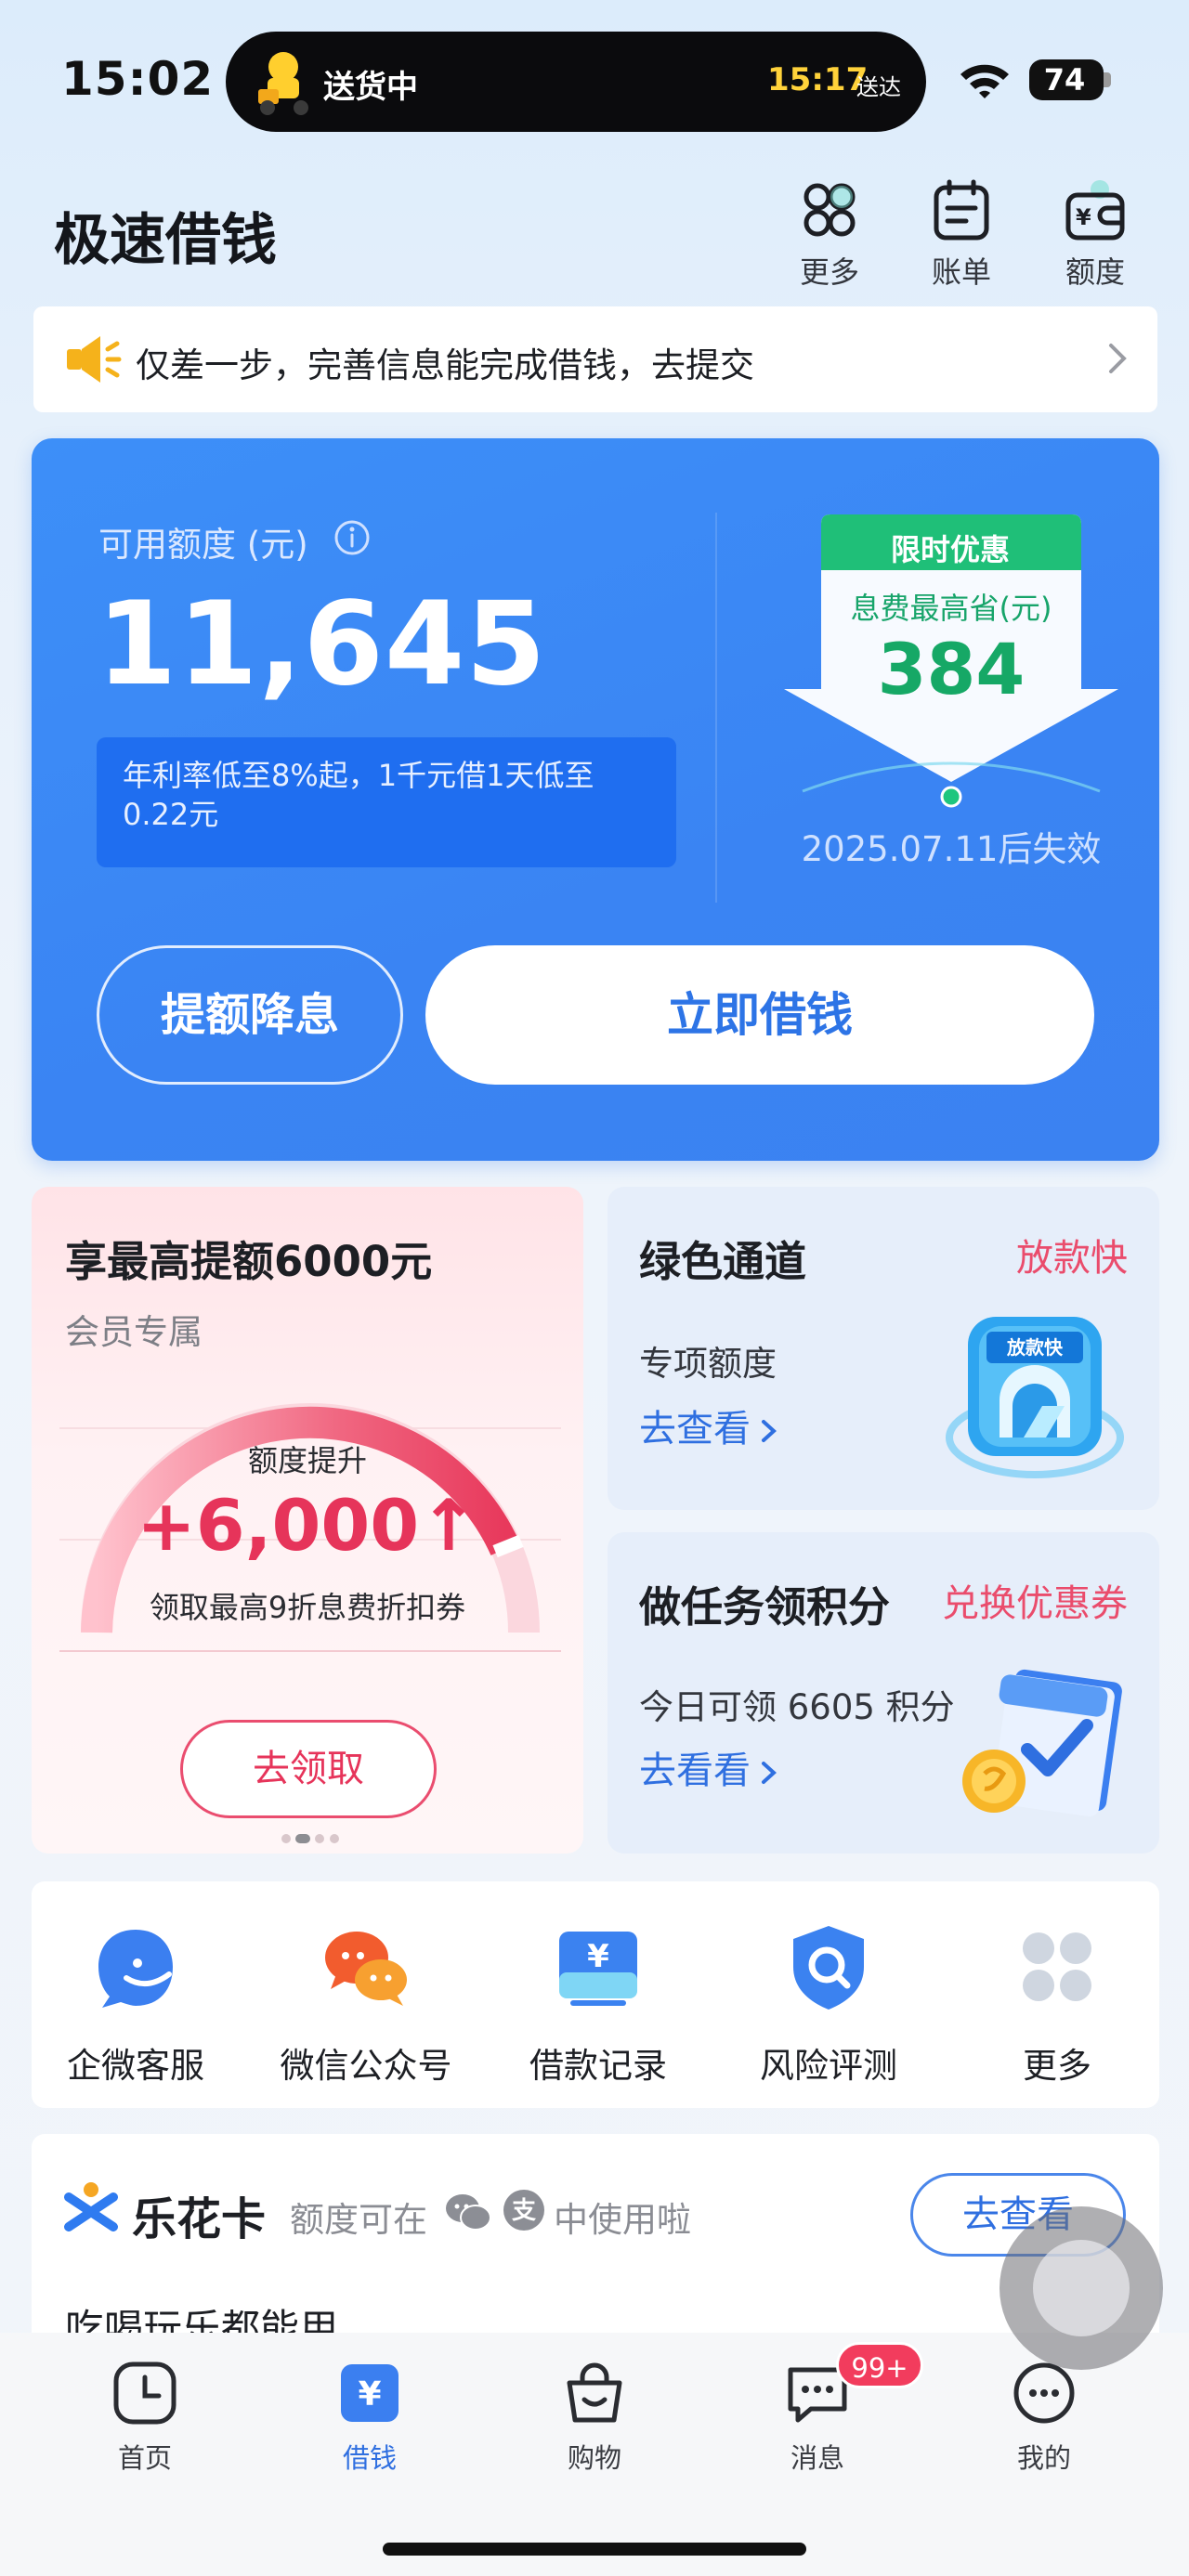  I want to click on tab-home: 首页, so click(145, 2417).